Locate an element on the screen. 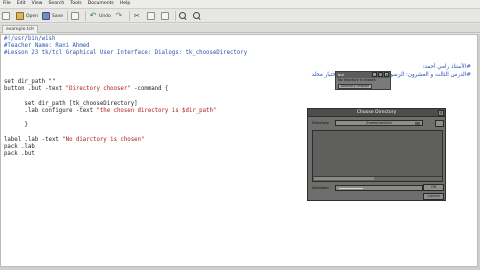  cut-button: ✂ is located at coordinates (138, 16).